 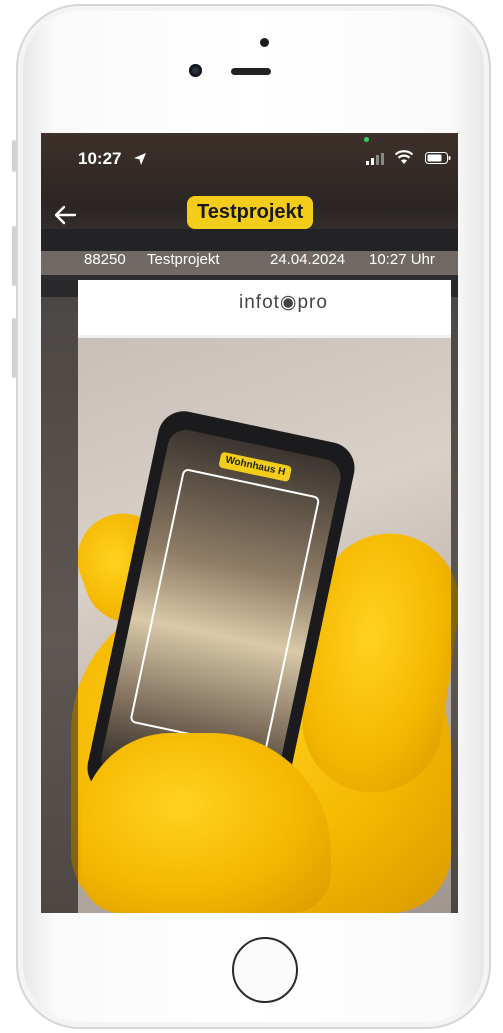 What do you see at coordinates (404, 157) in the screenshot?
I see `wifi-icon` at bounding box center [404, 157].